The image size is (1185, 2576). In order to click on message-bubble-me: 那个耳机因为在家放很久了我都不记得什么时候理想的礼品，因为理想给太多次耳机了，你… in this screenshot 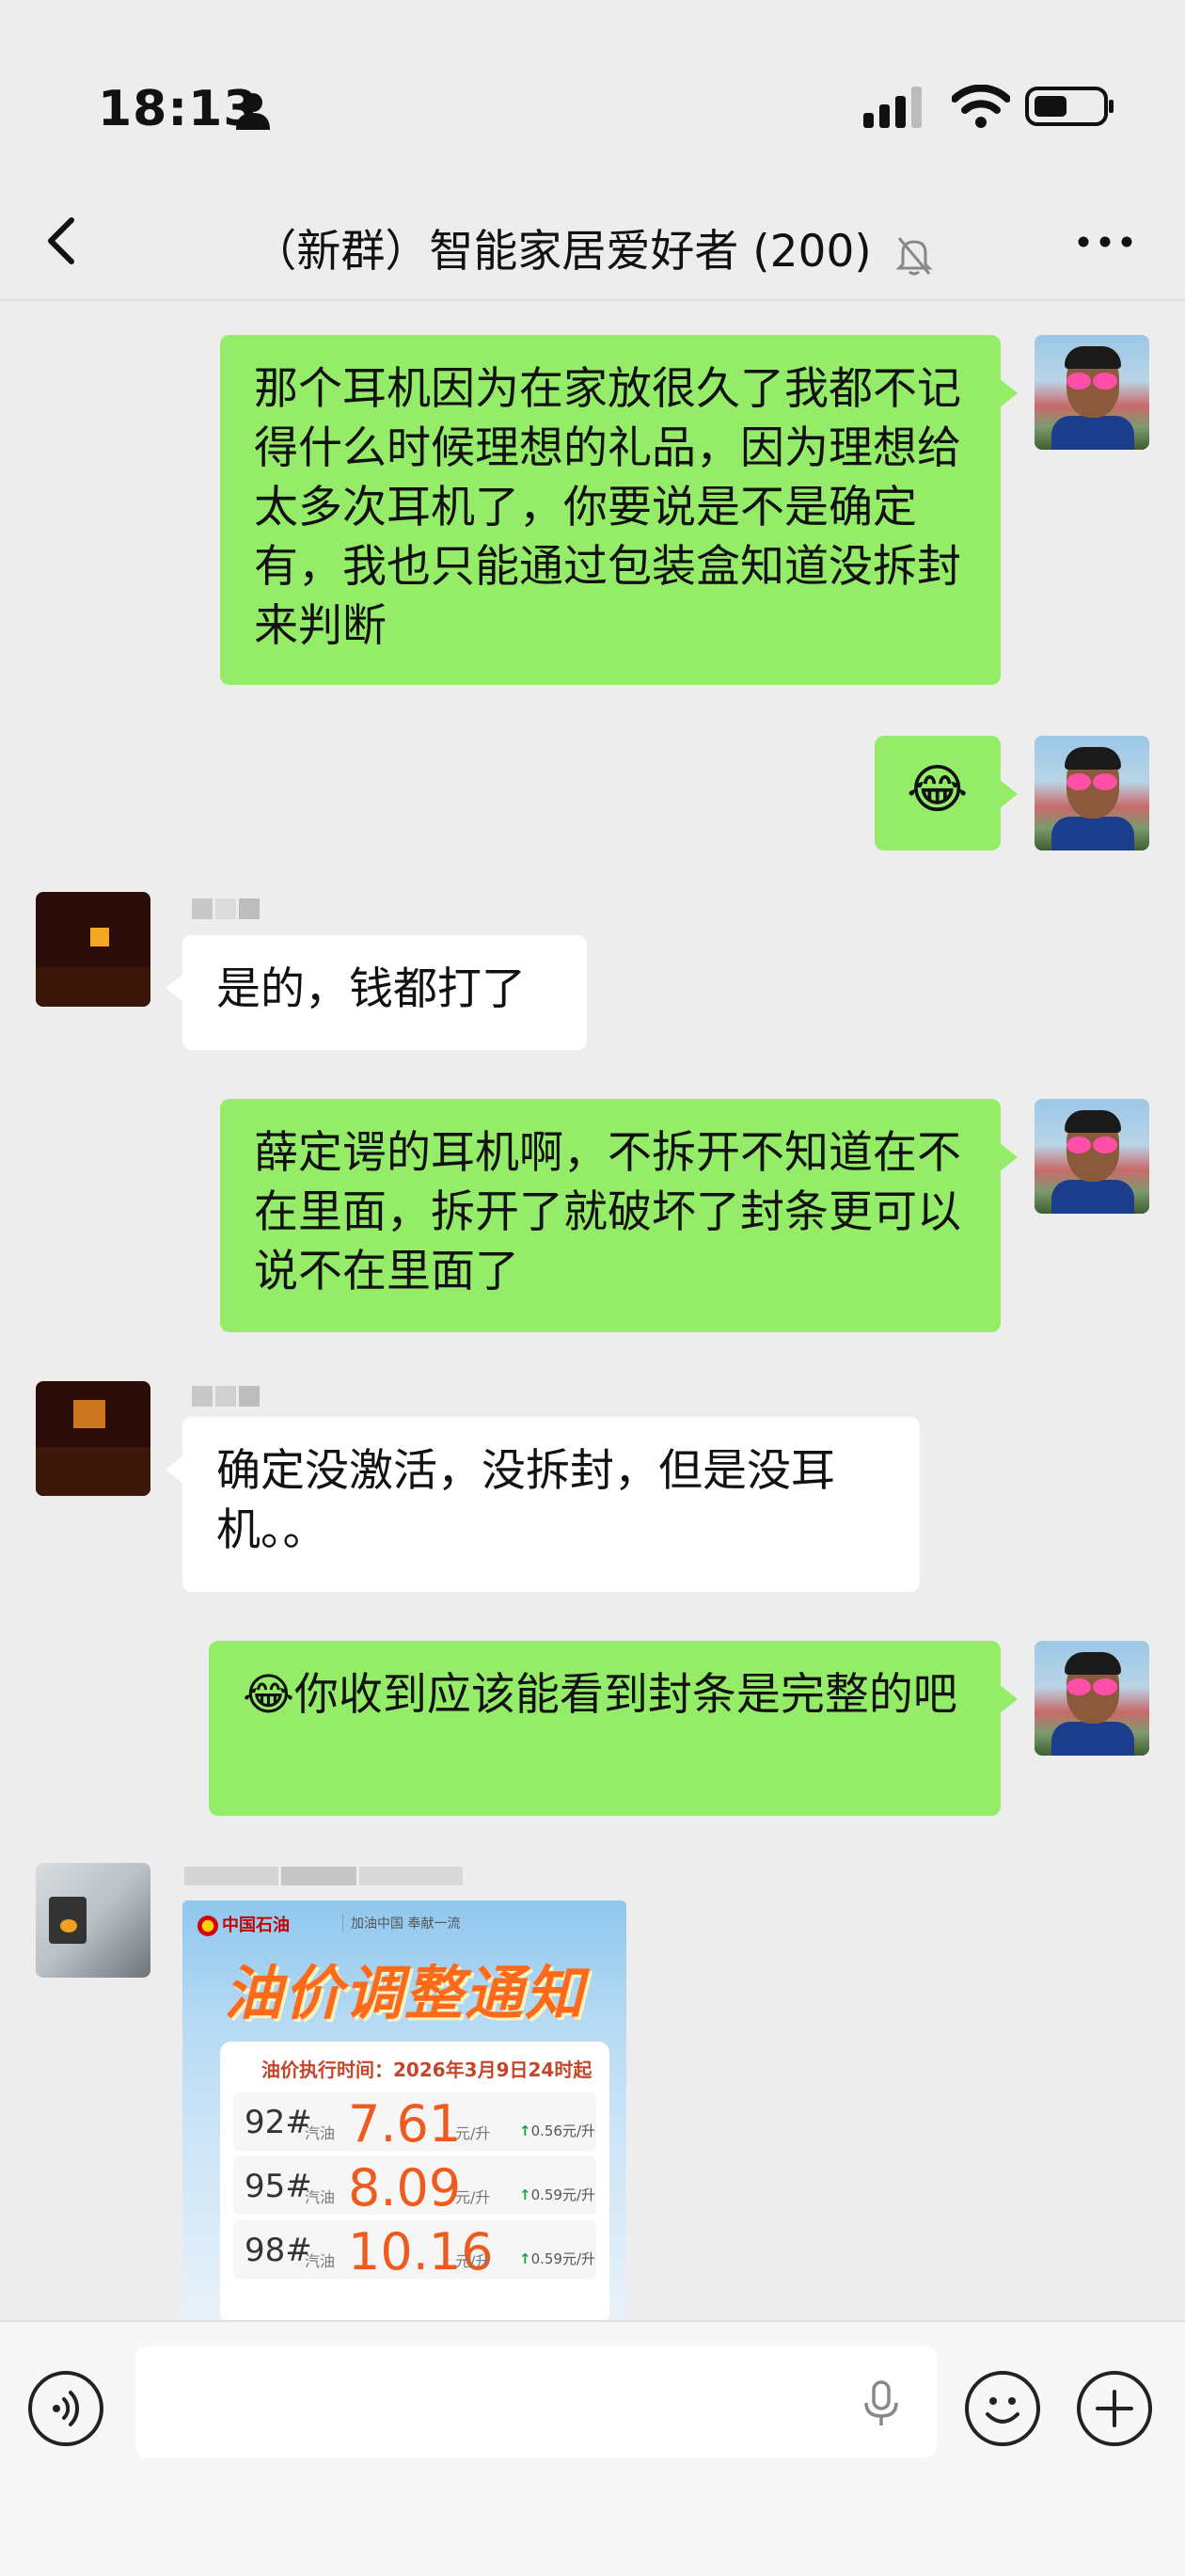, I will do `click(619, 510)`.